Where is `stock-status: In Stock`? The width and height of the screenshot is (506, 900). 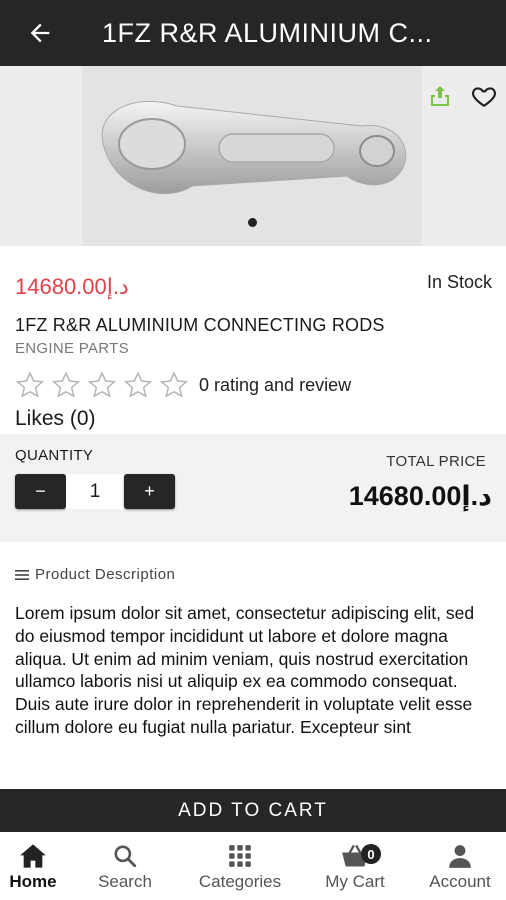 stock-status: In Stock is located at coordinates (459, 282).